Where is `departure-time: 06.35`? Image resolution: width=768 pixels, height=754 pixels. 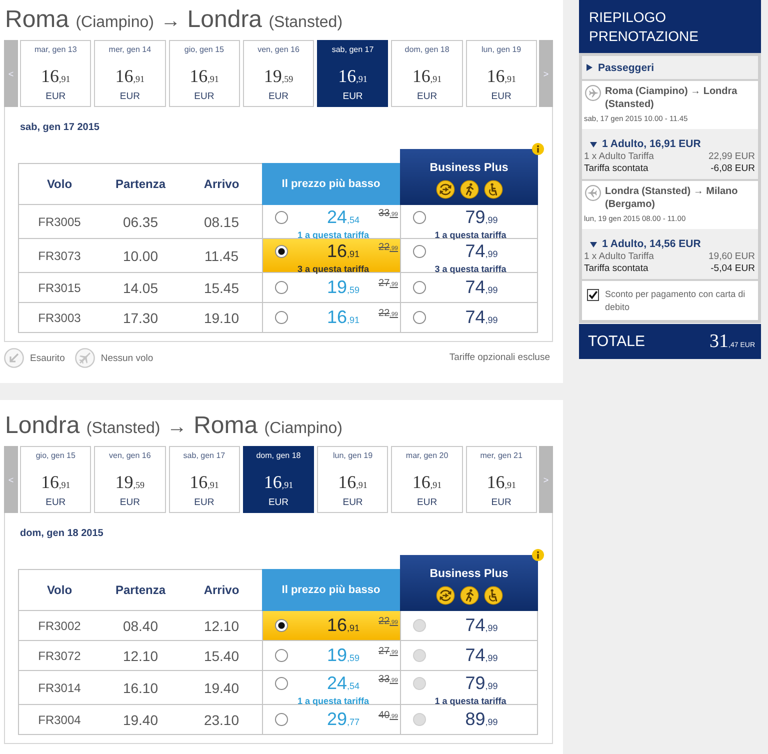 departure-time: 06.35 is located at coordinates (140, 222).